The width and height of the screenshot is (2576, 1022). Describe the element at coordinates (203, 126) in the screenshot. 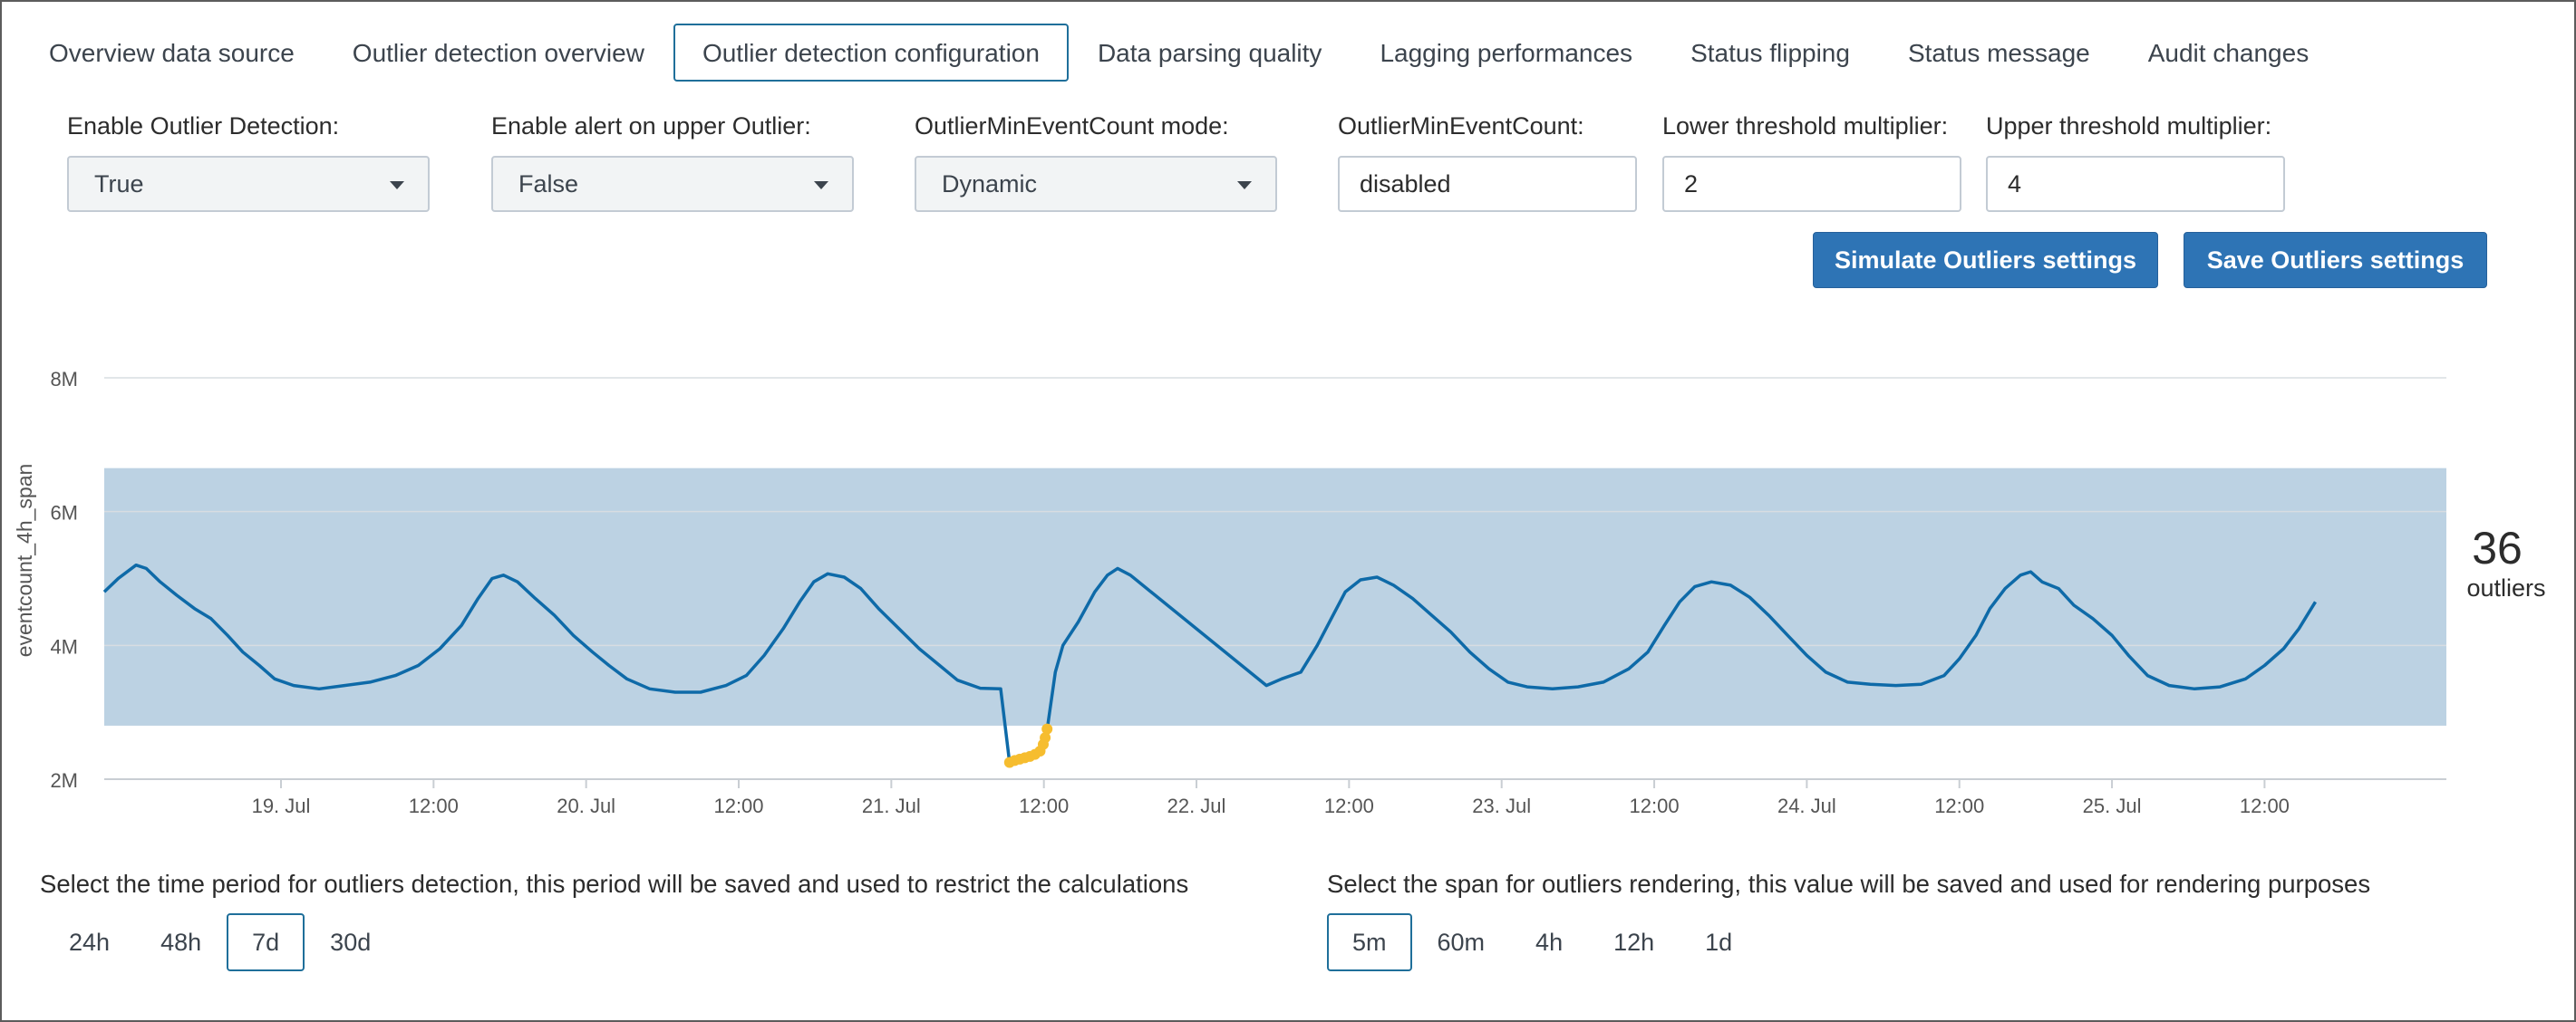

I see `enable-outlier-label: Enable Outlier Detection:` at that location.